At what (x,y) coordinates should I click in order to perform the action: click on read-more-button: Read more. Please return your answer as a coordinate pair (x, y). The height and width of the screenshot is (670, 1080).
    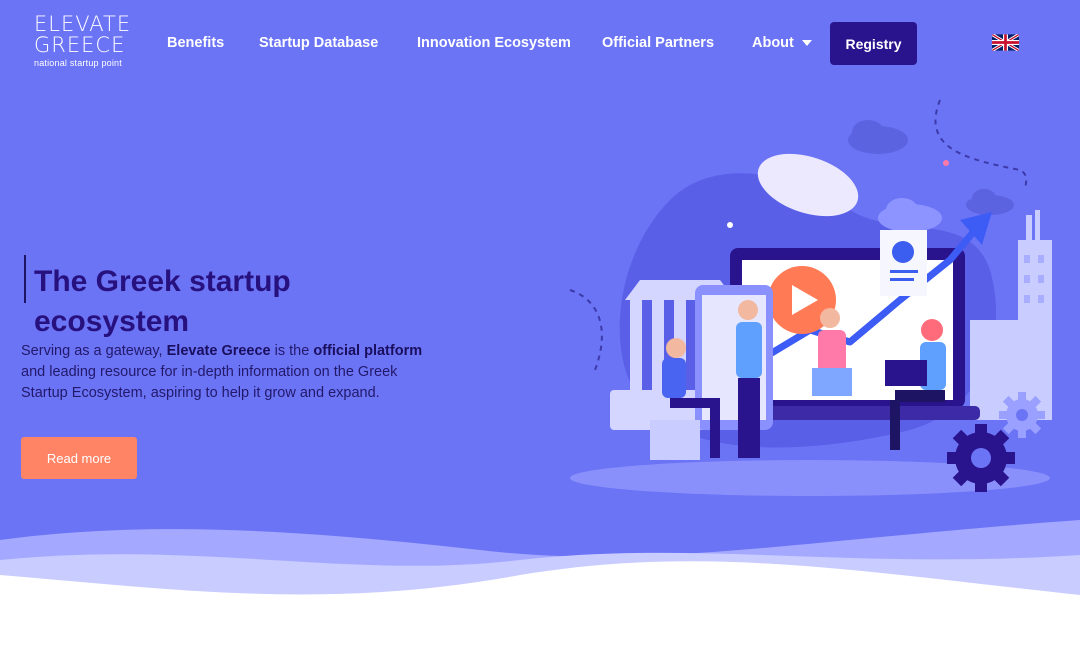
    Looking at the image, I should click on (79, 458).